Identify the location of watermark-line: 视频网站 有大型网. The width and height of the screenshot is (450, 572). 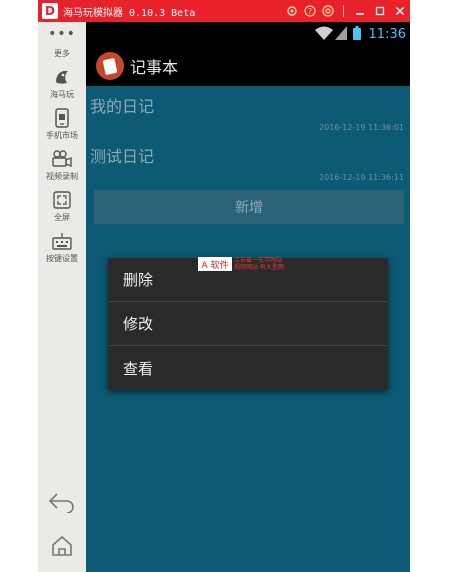
(259, 267).